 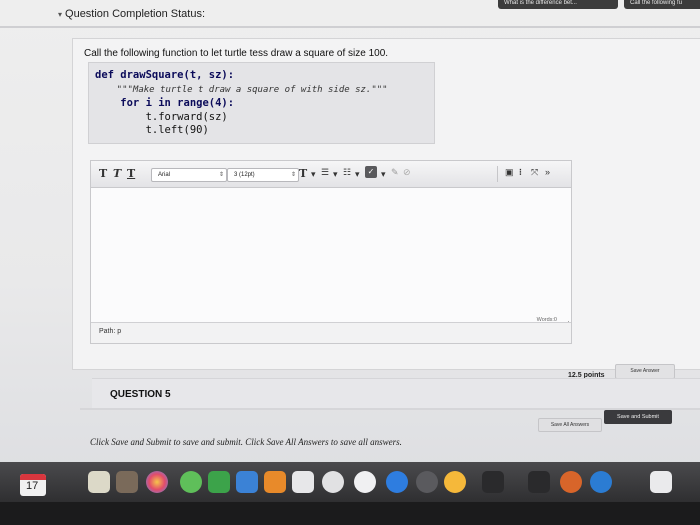 What do you see at coordinates (397, 482) in the screenshot?
I see `app-store-icon` at bounding box center [397, 482].